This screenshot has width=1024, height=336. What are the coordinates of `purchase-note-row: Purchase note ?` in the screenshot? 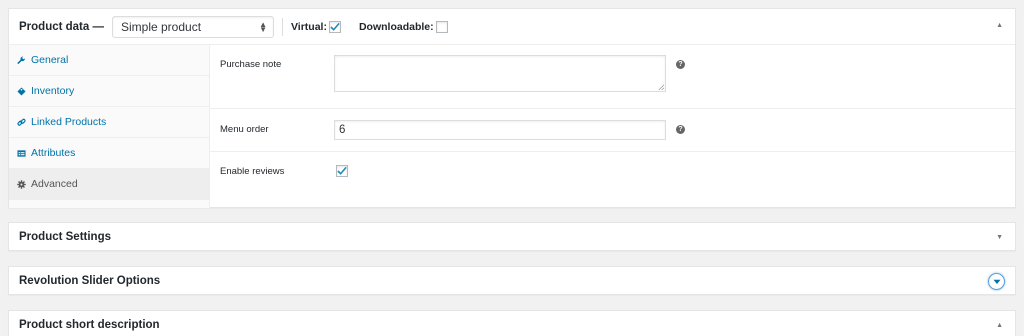 It's located at (612, 77).